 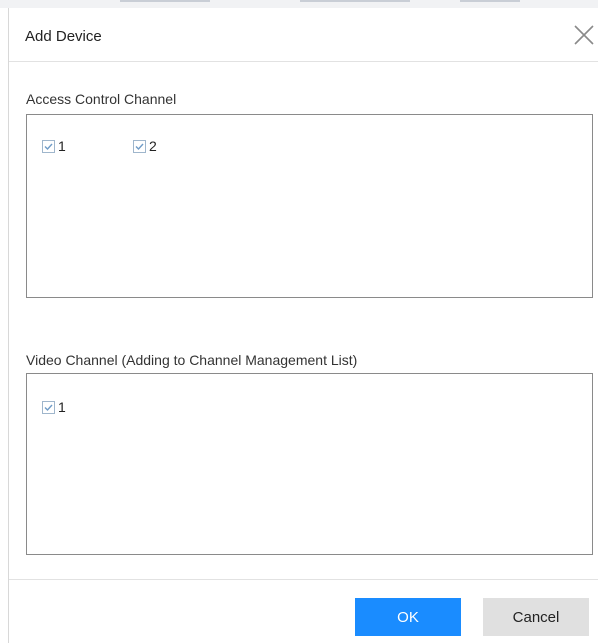 What do you see at coordinates (62, 407) in the screenshot?
I see `video-channel-1-label: 1` at bounding box center [62, 407].